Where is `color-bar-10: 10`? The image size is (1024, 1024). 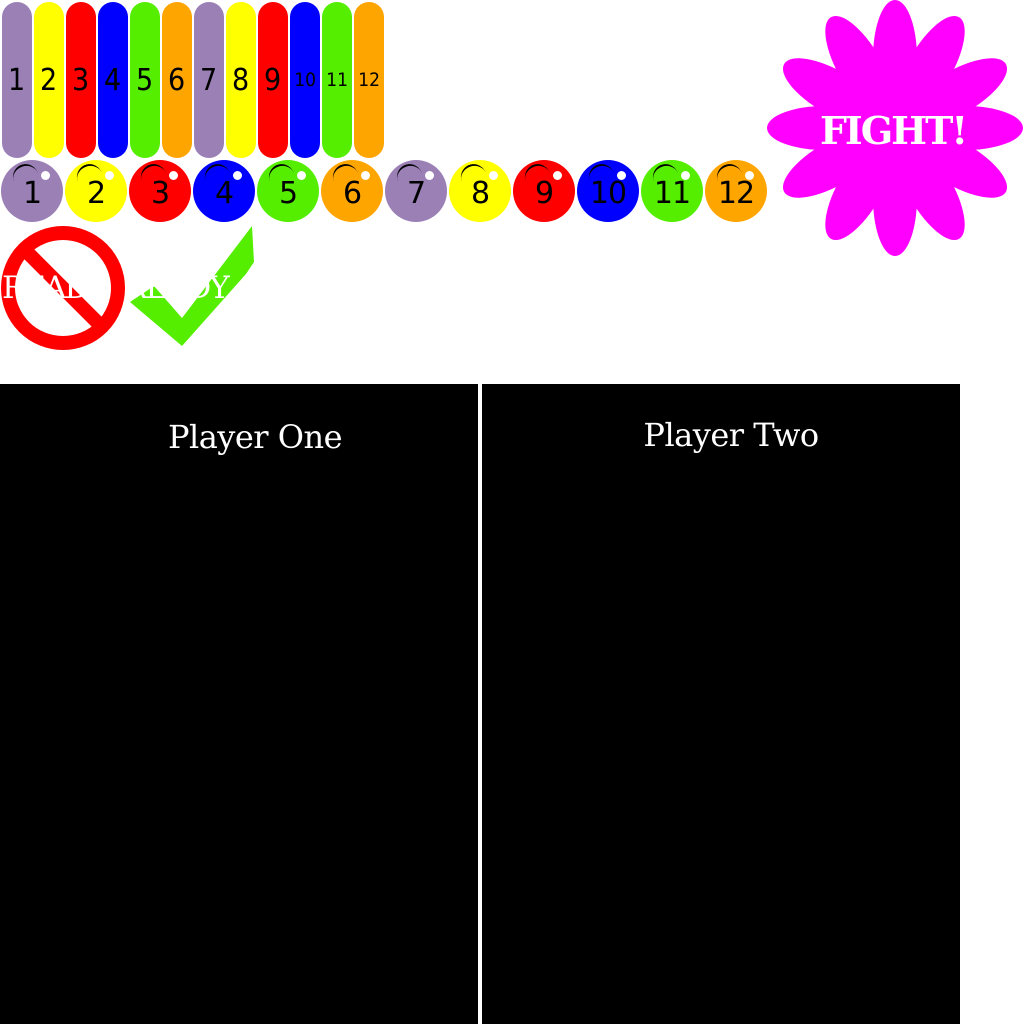 color-bar-10: 10 is located at coordinates (305, 80).